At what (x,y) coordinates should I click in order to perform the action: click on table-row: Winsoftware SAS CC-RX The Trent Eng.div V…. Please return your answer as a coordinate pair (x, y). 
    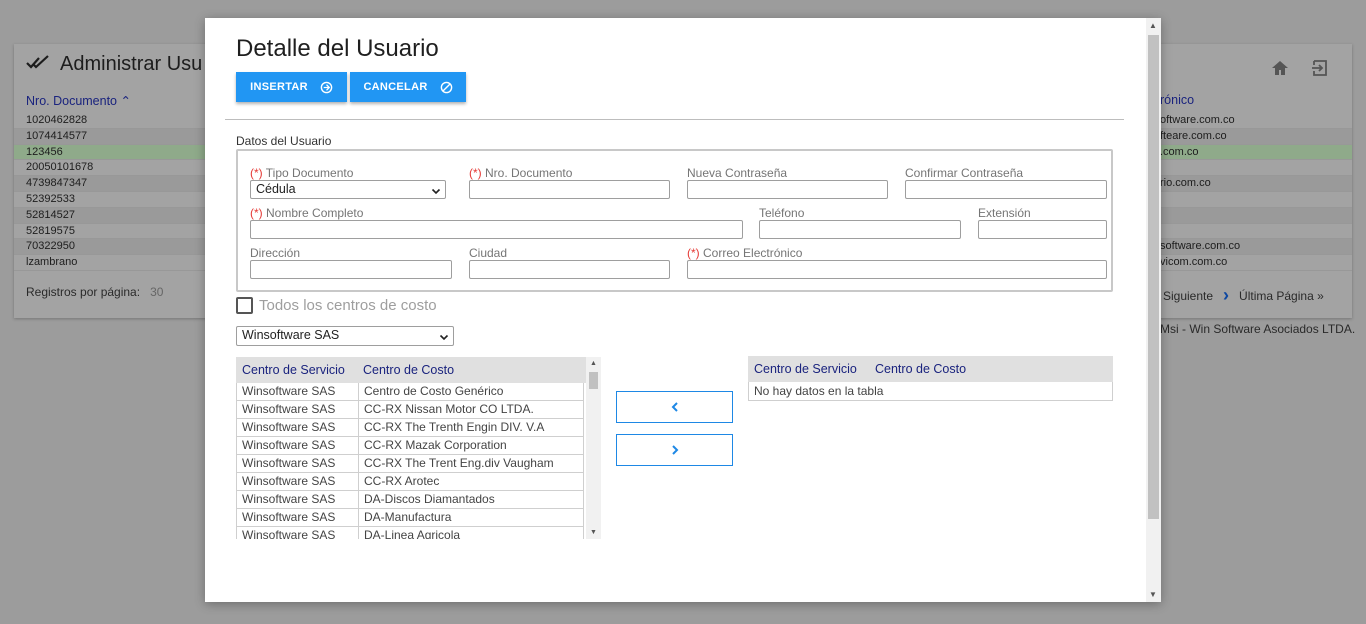
    Looking at the image, I should click on (410, 464).